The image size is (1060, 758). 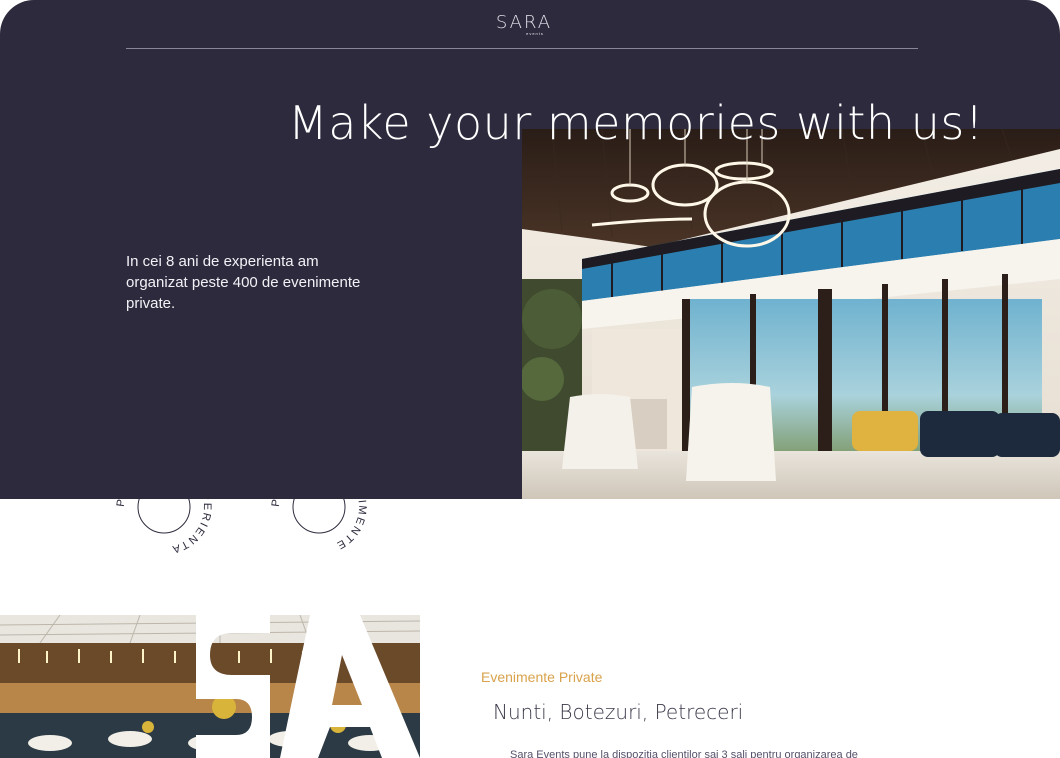 I want to click on logo-wordmark: SARA, so click(x=524, y=22).